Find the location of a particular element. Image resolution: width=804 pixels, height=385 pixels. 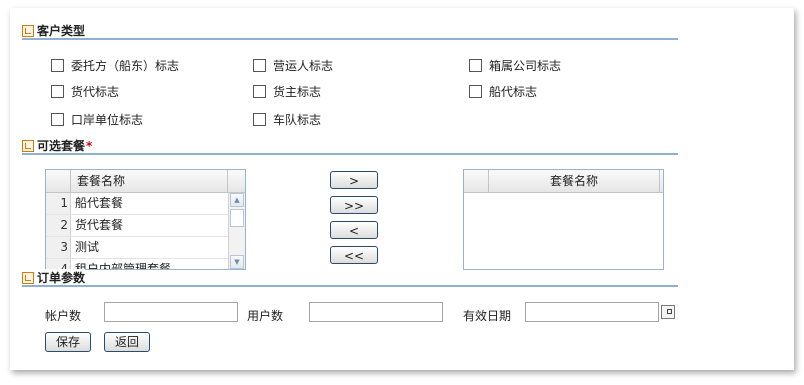

checkbox-port-unit: 口岸单位标志 is located at coordinates (97, 119).